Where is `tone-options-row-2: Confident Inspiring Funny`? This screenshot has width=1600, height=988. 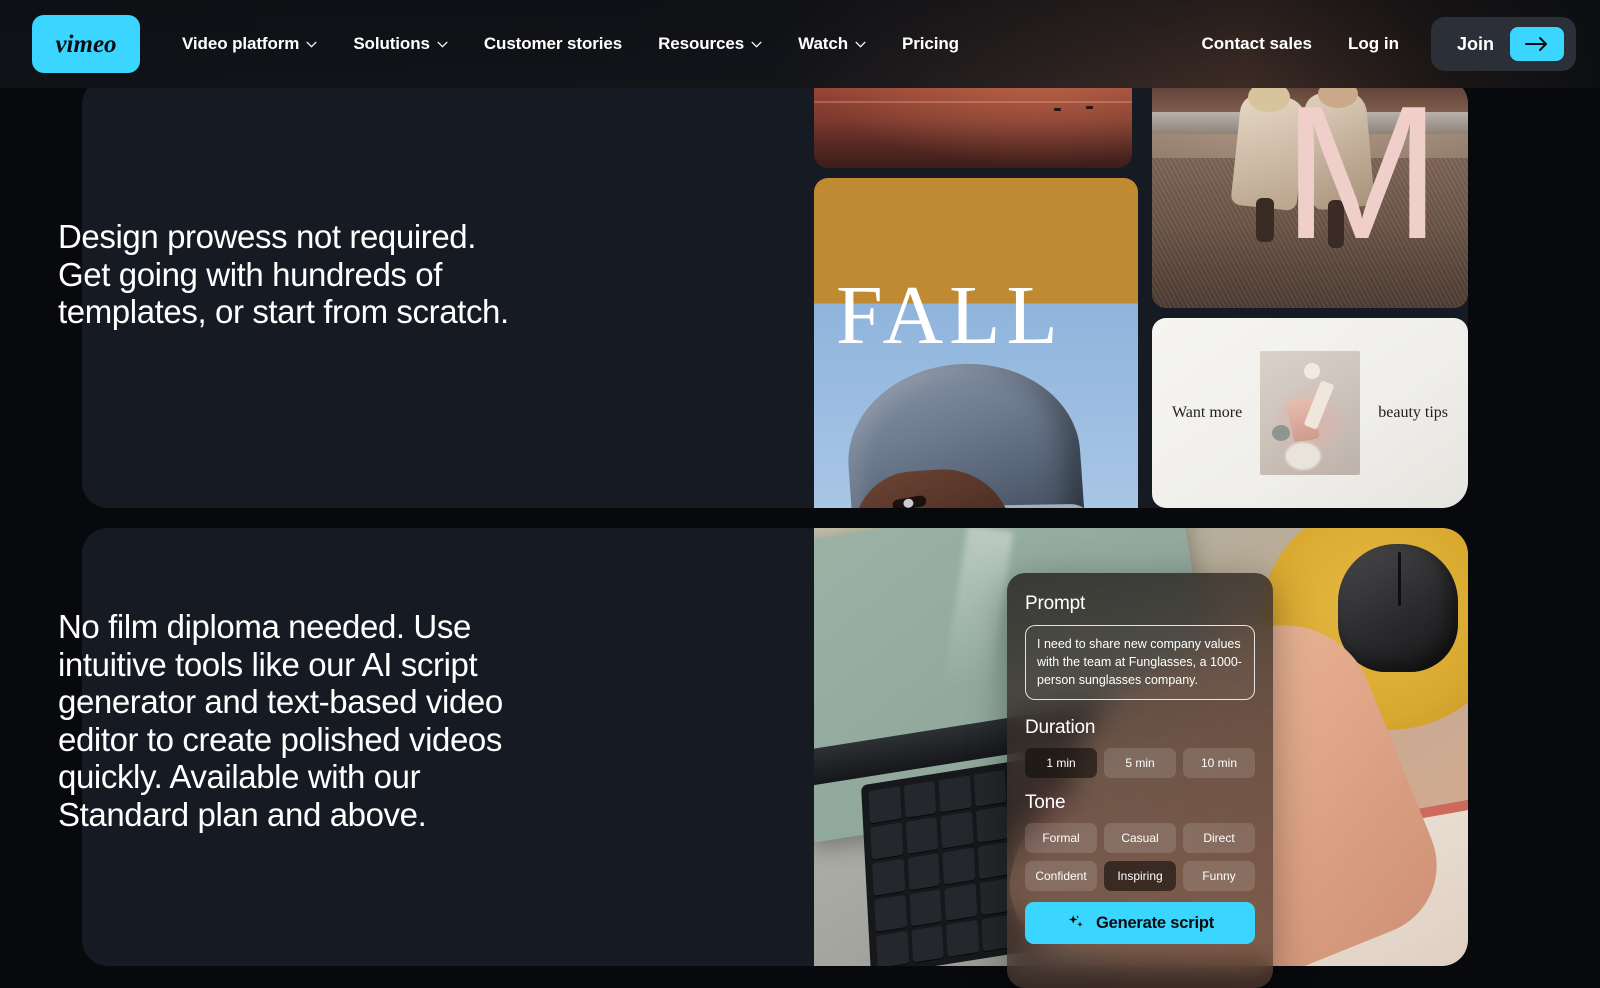
tone-options-row-2: Confident Inspiring Funny is located at coordinates (1140, 876).